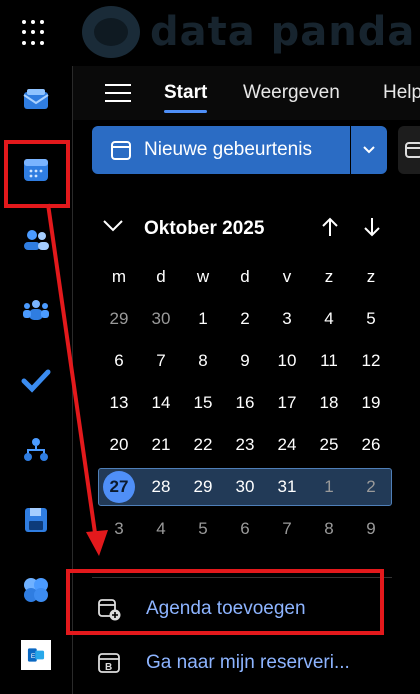  I want to click on day-cell: 20, so click(119, 445).